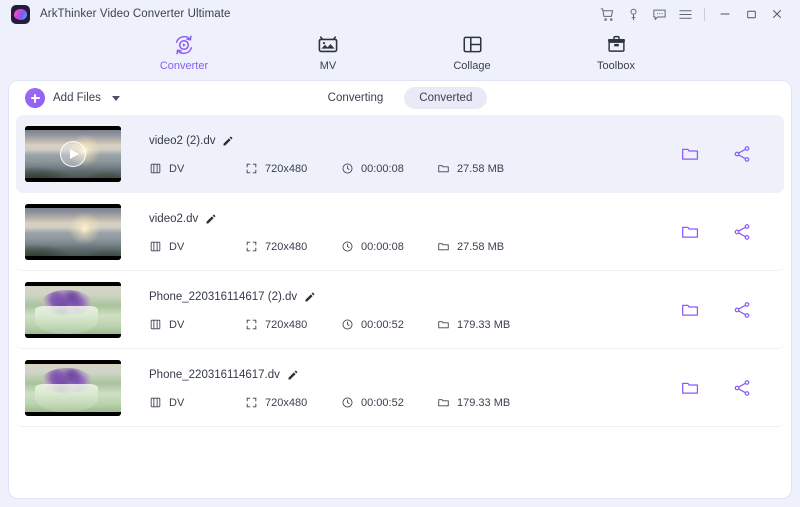 This screenshot has height=507, width=800. I want to click on duration-value: 00:00:52, so click(382, 324).